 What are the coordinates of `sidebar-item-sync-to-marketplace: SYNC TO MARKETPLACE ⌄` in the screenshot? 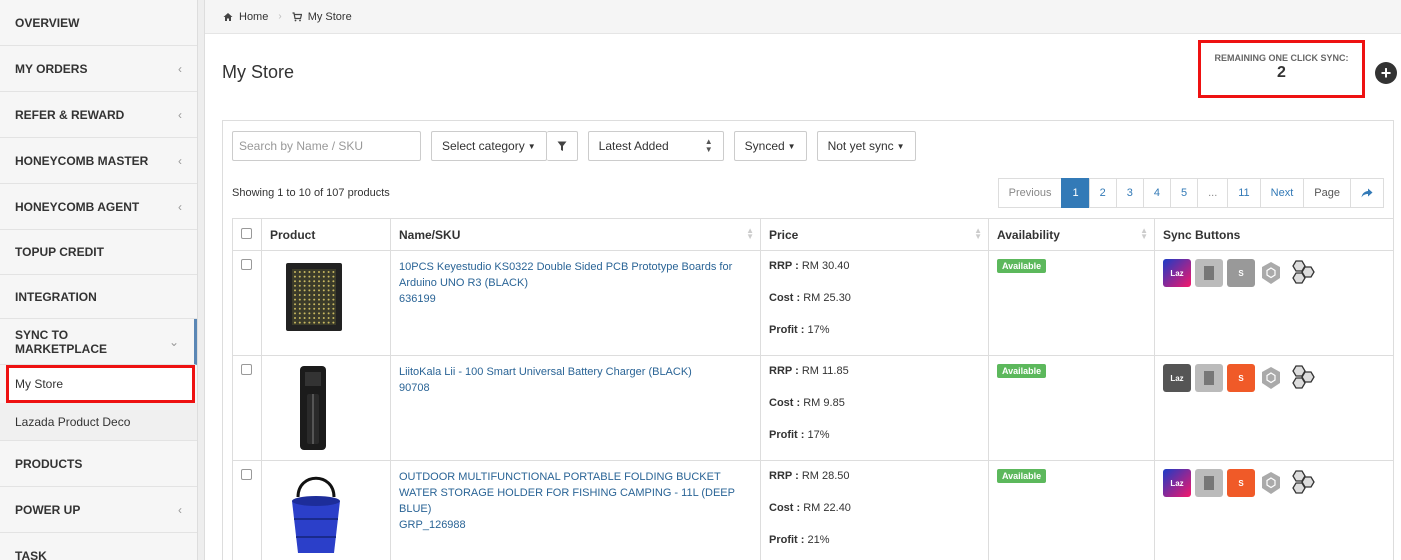 It's located at (98, 342).